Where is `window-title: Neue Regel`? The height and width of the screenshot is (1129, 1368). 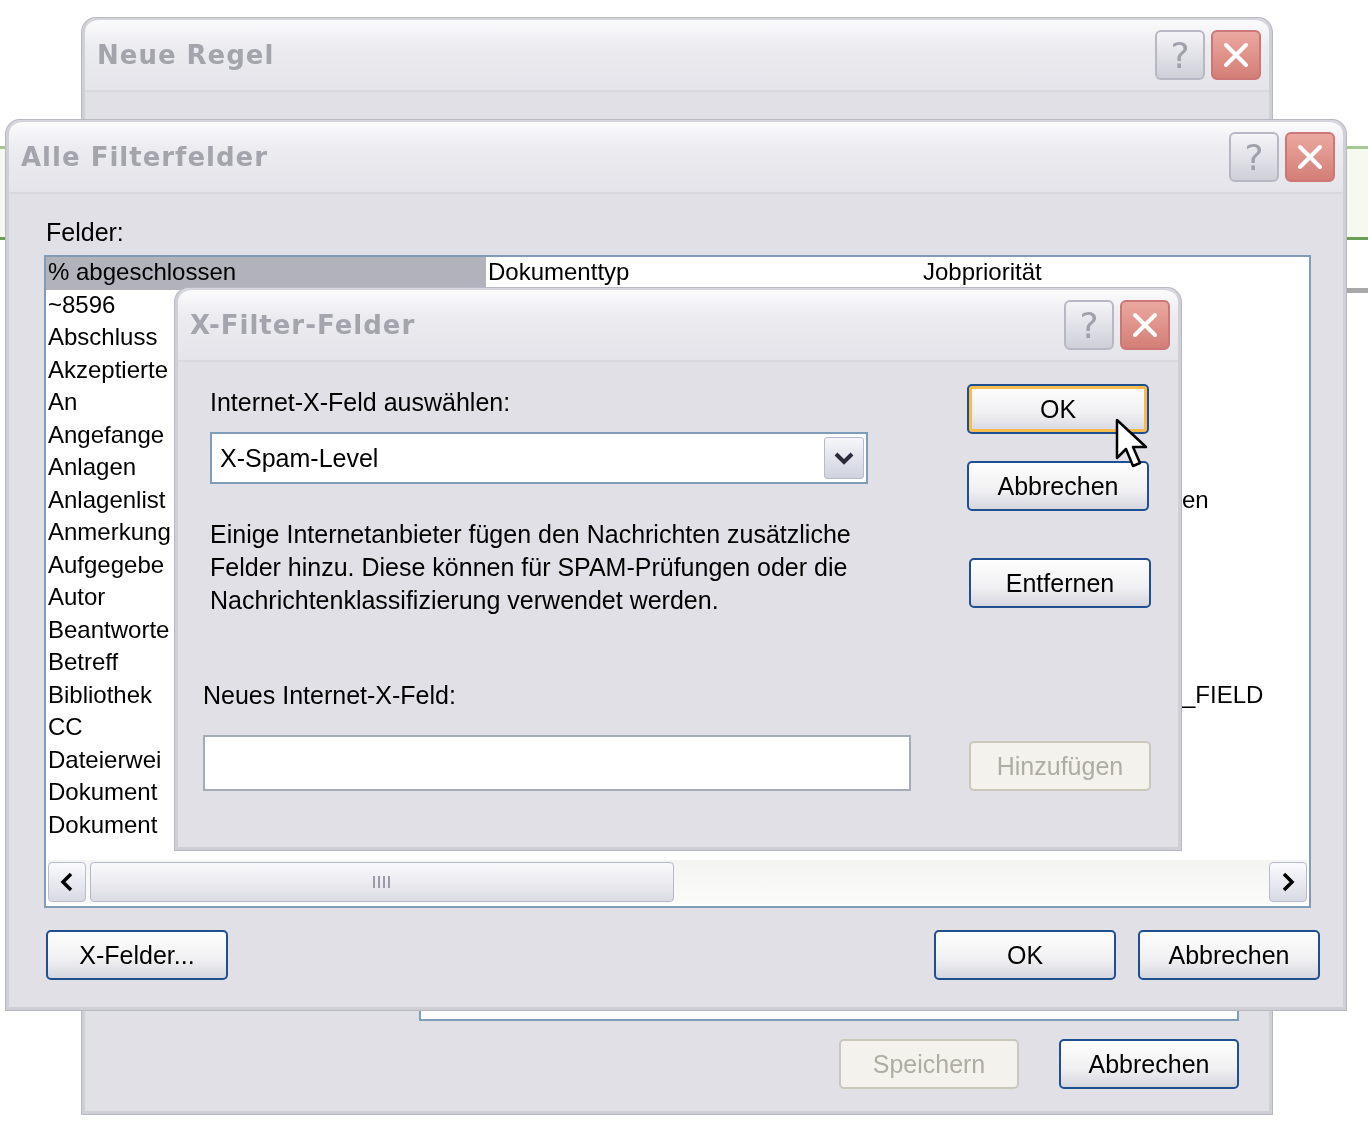
window-title: Neue Regel is located at coordinates (186, 55).